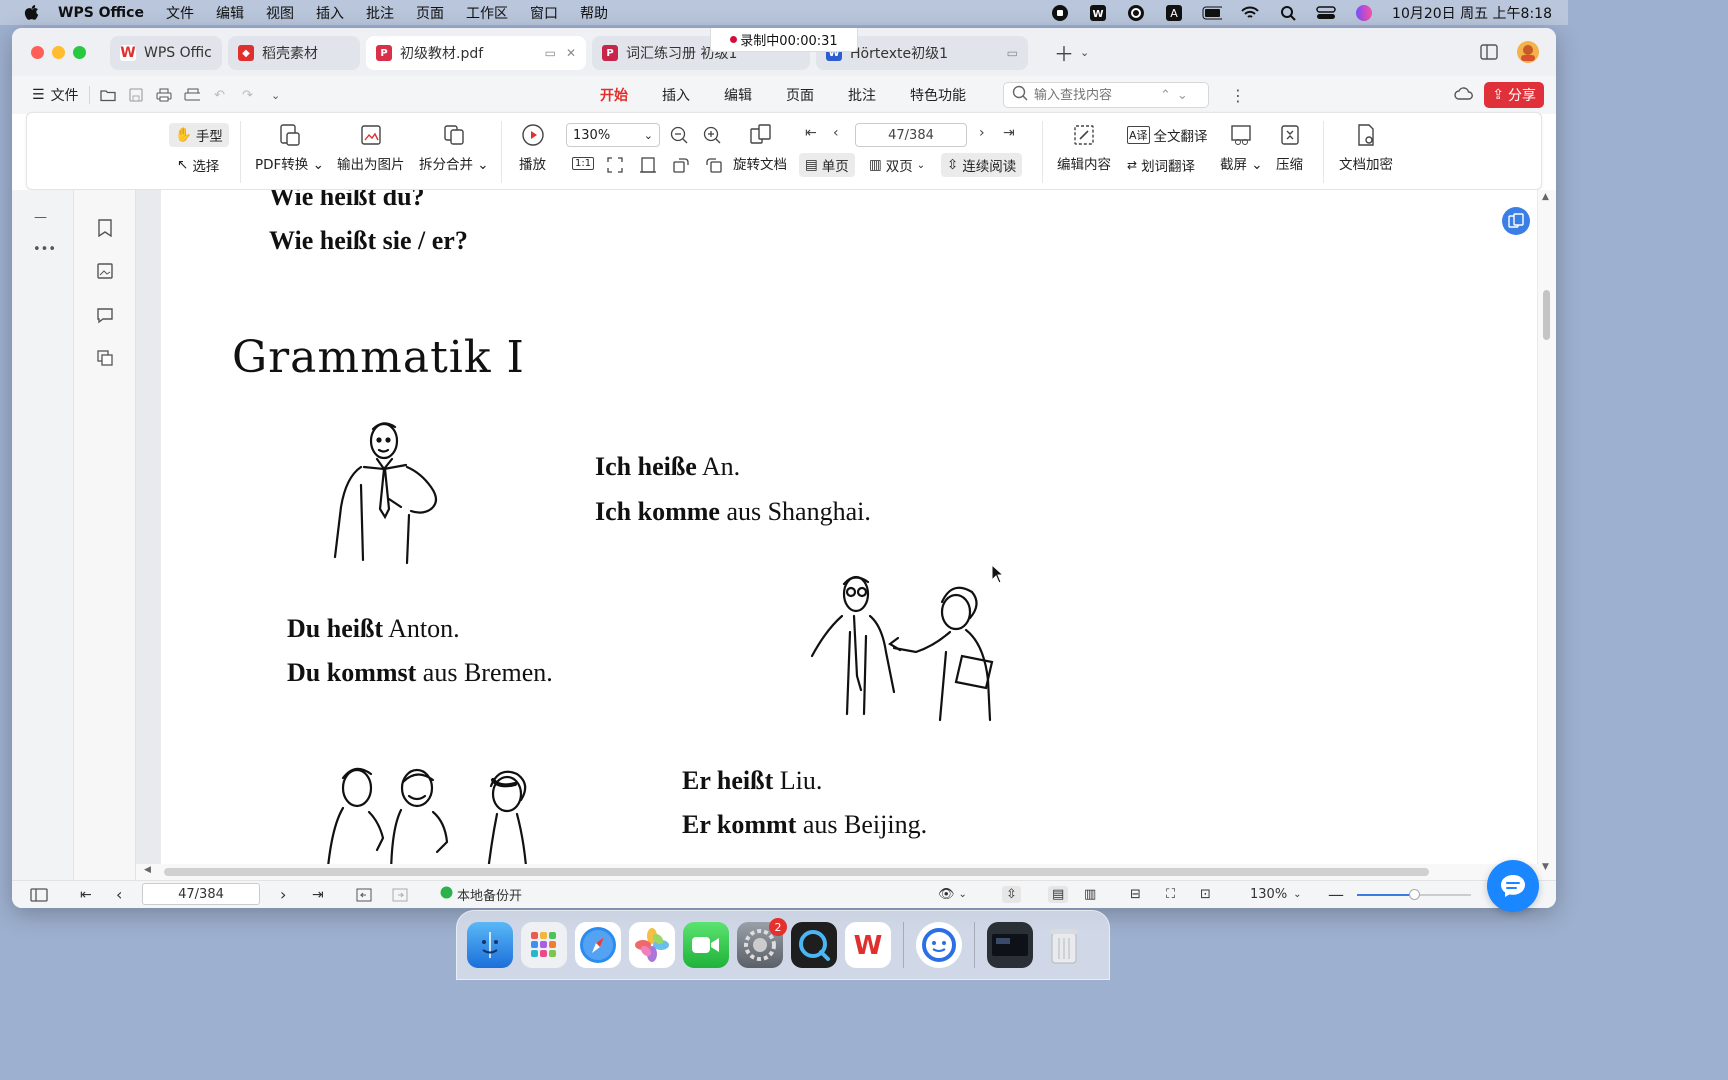 The width and height of the screenshot is (1728, 1080). Describe the element at coordinates (897, 165) in the screenshot. I see `double-page-button: ▥ 双页 ⌄` at that location.